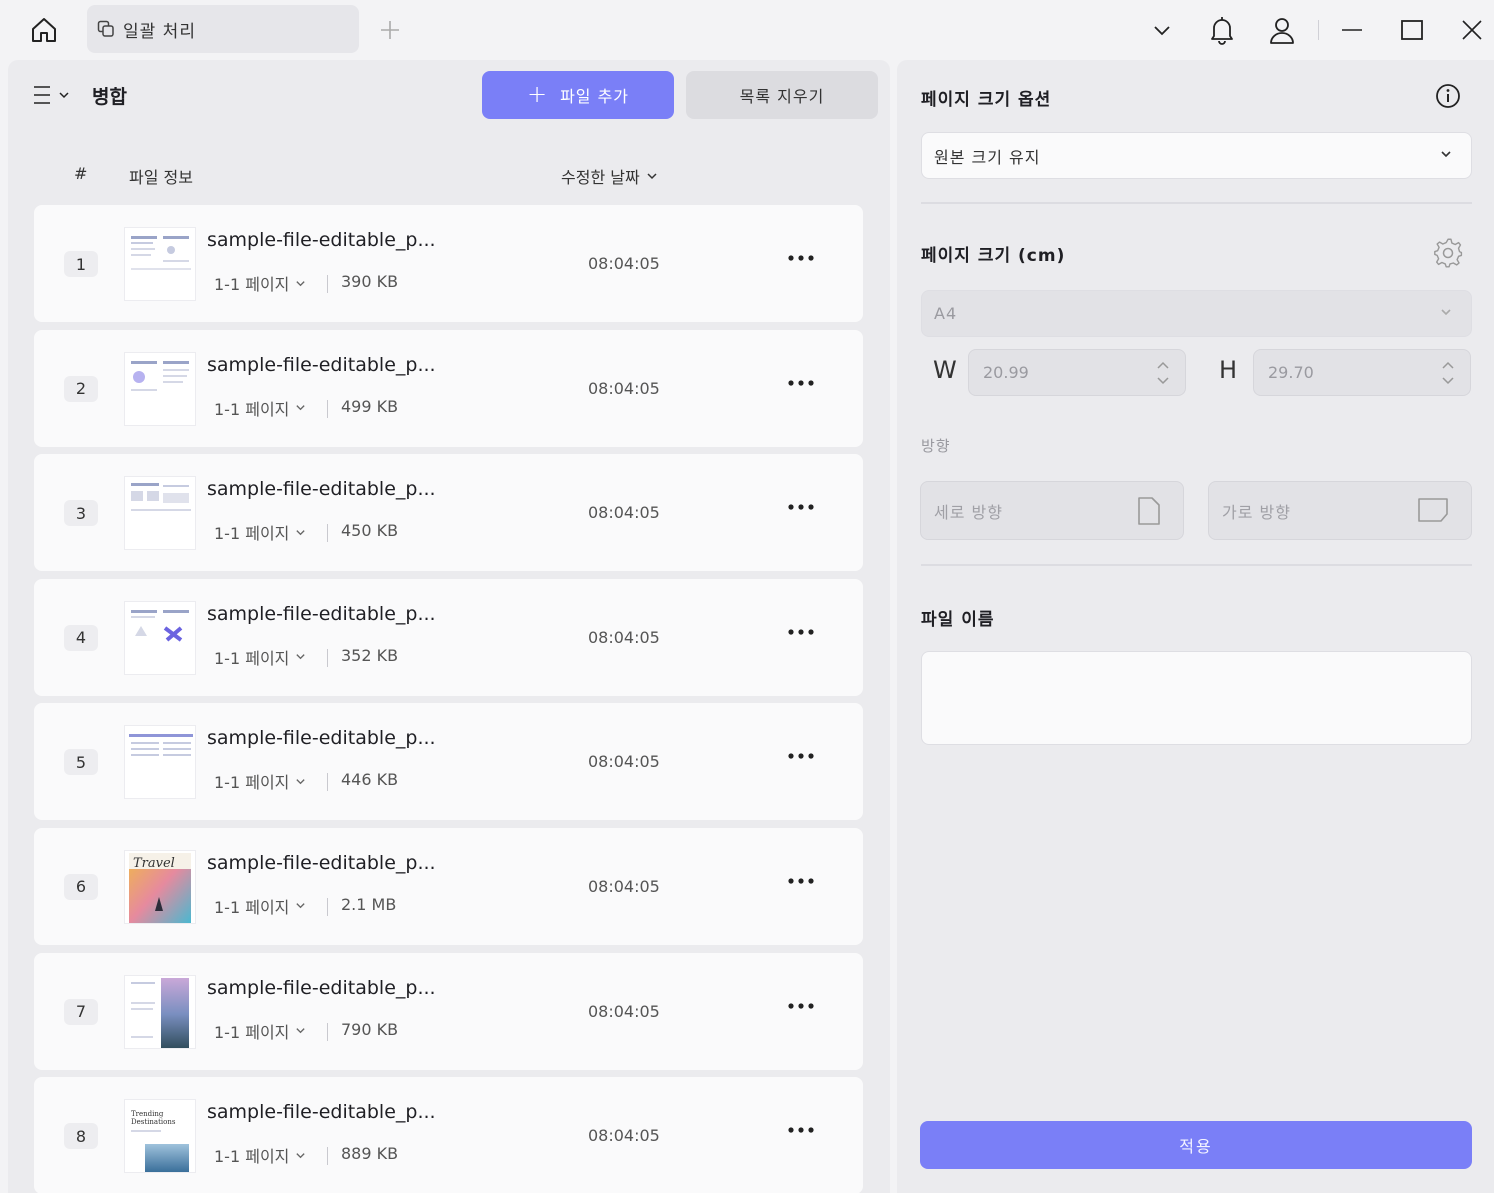 Image resolution: width=1494 pixels, height=1193 pixels. Describe the element at coordinates (370, 1029) in the screenshot. I see `file-size: 790 KB` at that location.